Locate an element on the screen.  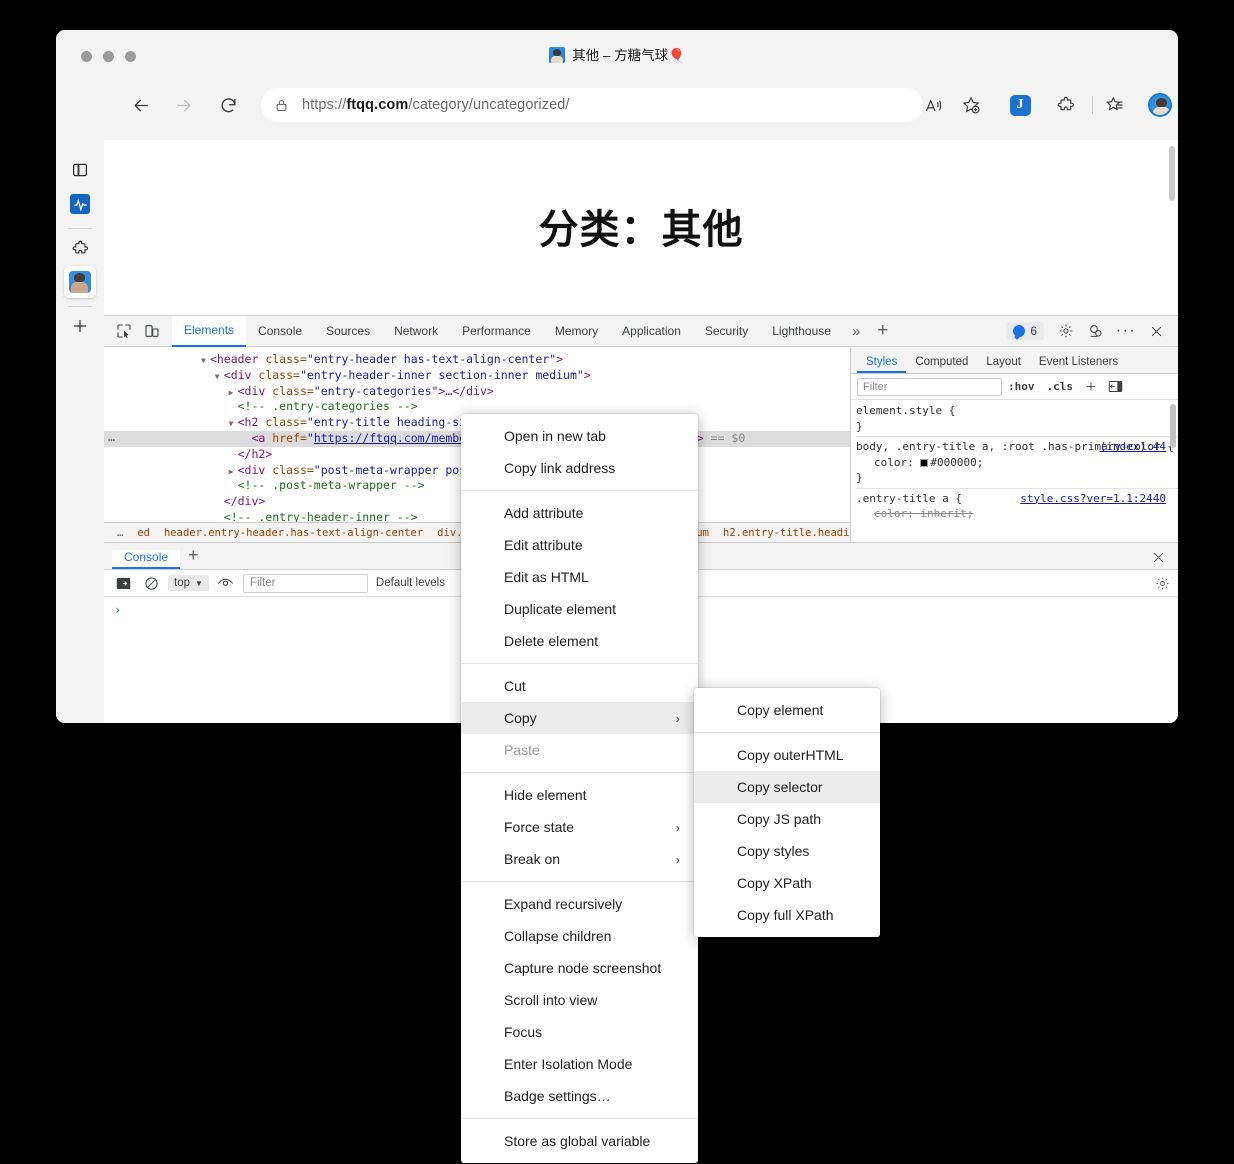
settings-gear-icon is located at coordinates (1066, 331).